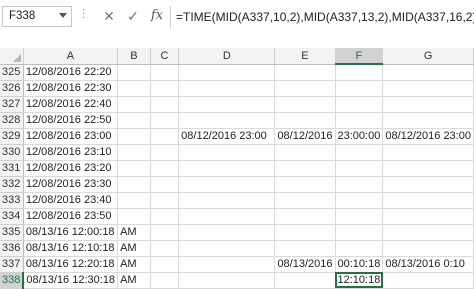  I want to click on cell-c336, so click(165, 248).